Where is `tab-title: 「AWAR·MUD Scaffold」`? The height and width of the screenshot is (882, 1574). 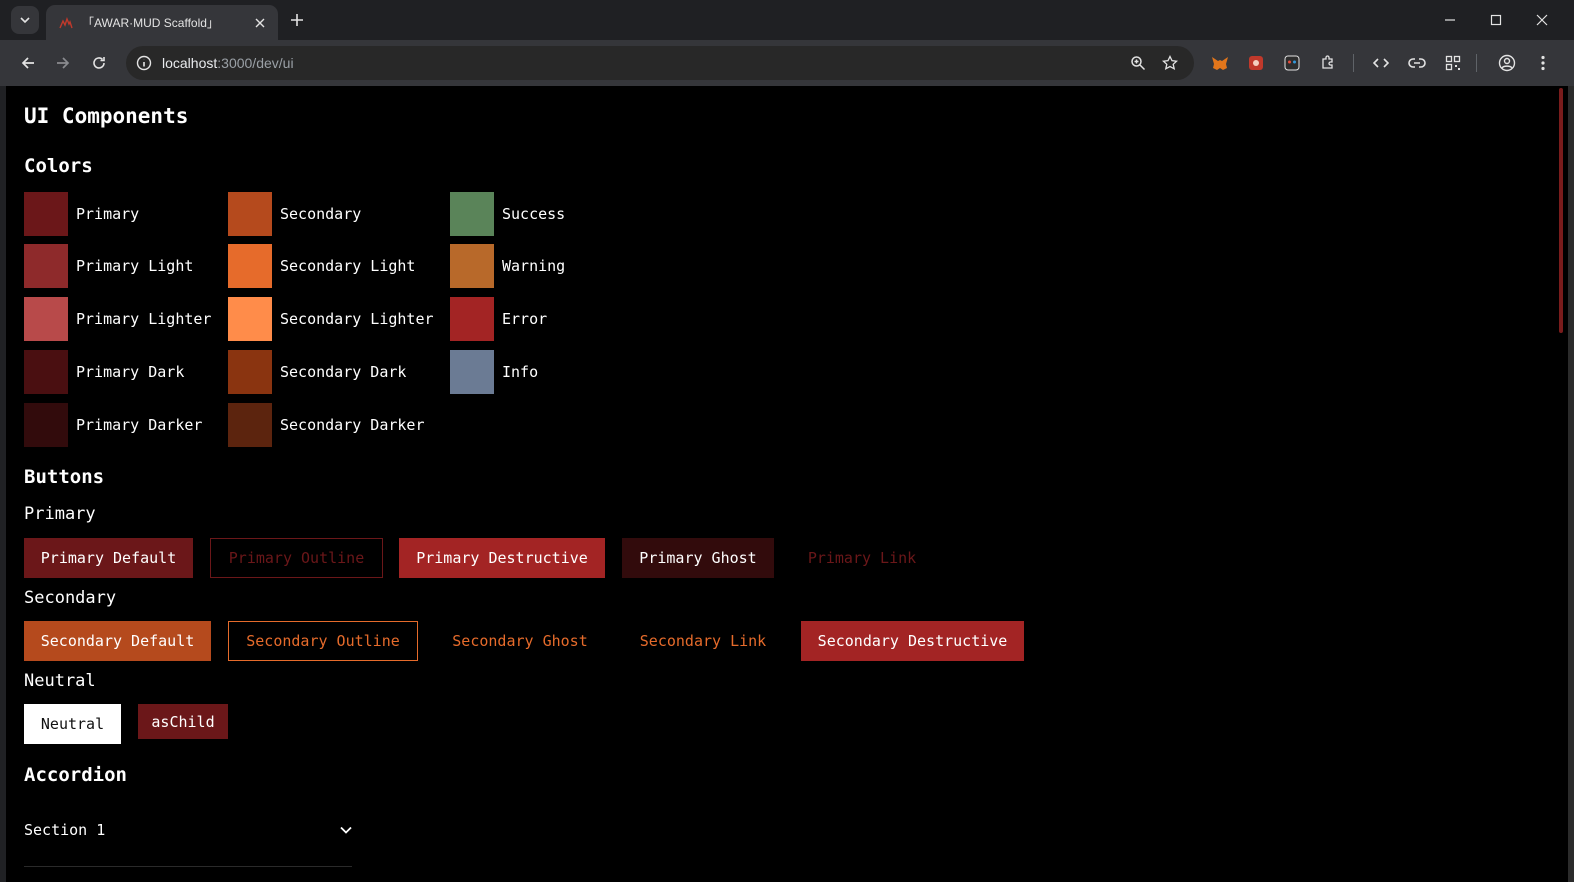
tab-title: 「AWAR·MUD Scaffold」 is located at coordinates (150, 23).